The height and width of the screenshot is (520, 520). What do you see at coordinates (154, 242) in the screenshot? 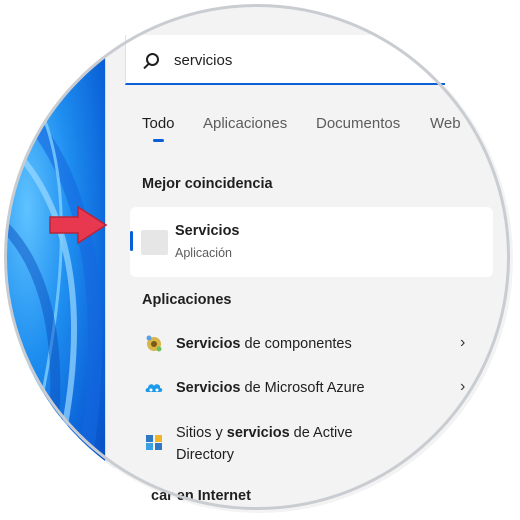
I see `services-app-icon` at bounding box center [154, 242].